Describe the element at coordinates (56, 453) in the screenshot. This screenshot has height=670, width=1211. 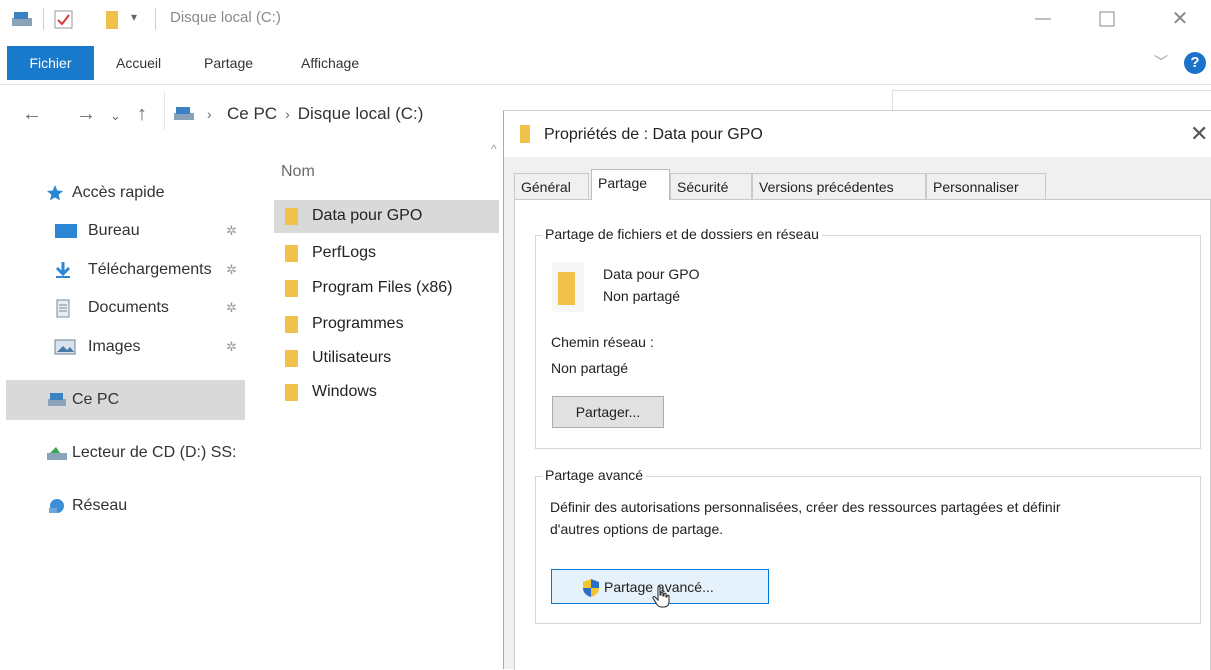
I see `cd-drive-icon` at that location.